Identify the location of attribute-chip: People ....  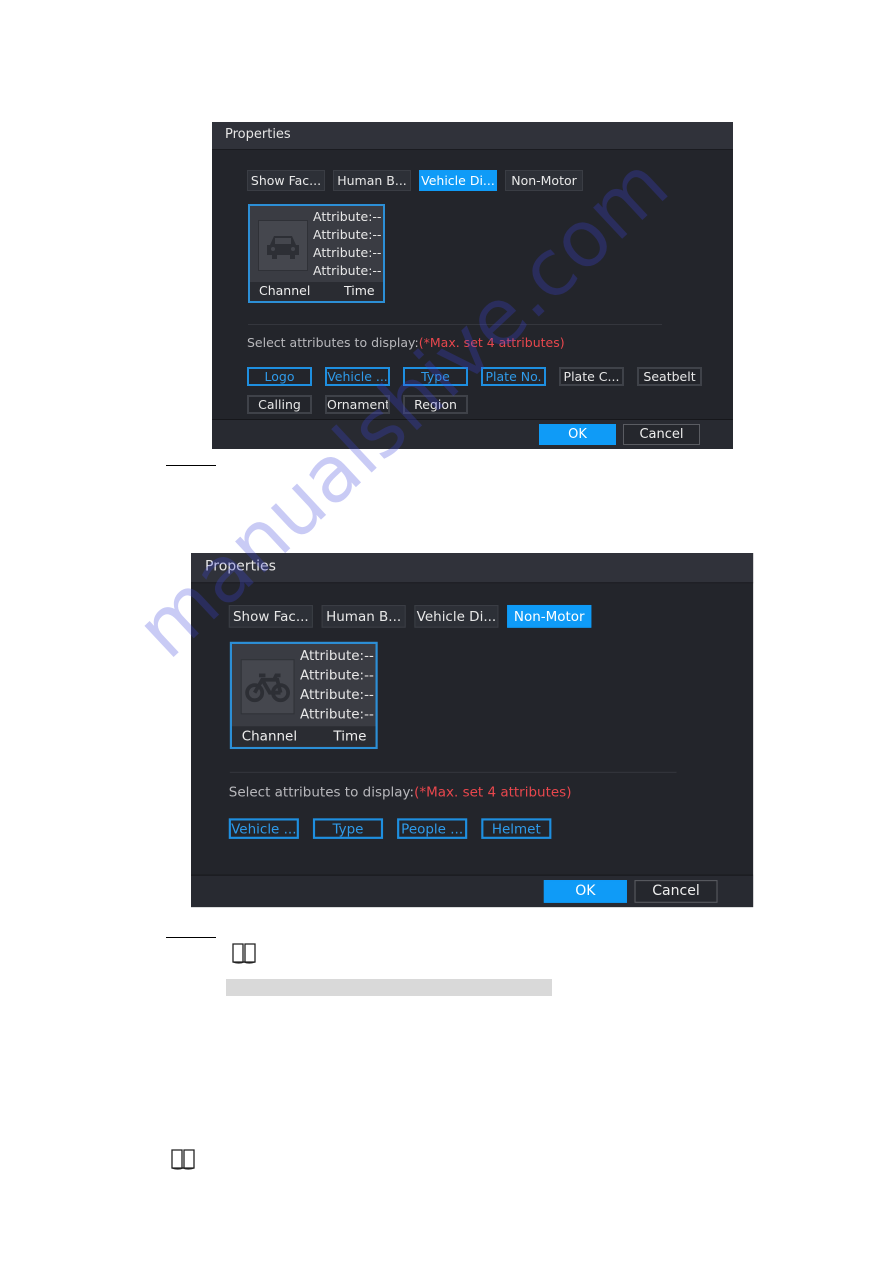
(432, 828).